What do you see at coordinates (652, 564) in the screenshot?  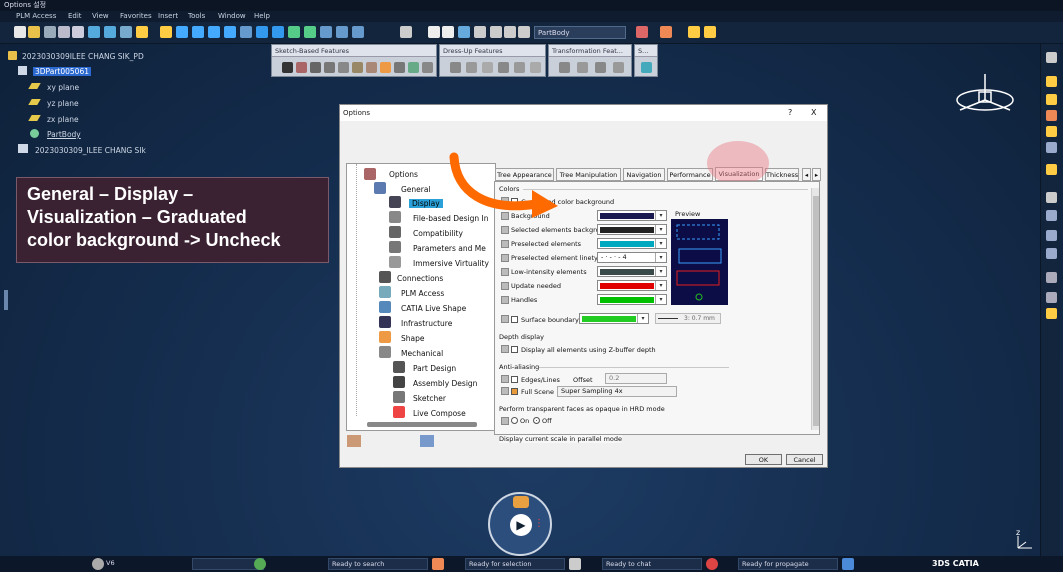 I see `status-chat: Ready to chat` at bounding box center [652, 564].